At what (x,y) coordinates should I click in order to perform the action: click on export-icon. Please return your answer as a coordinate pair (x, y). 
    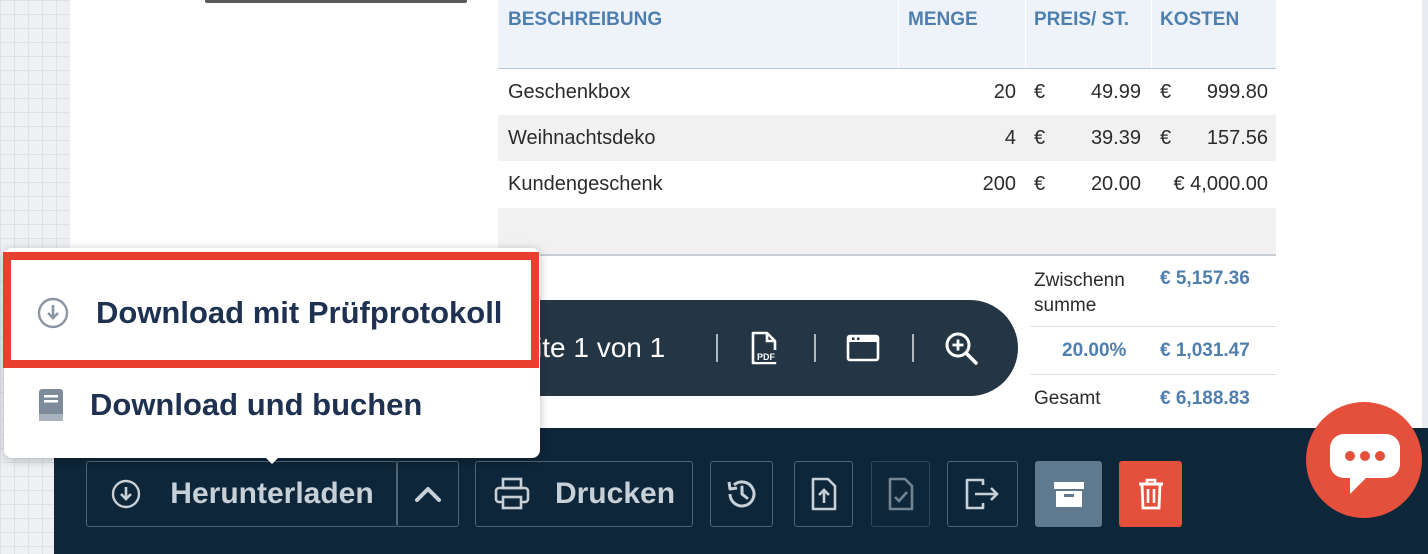
    Looking at the image, I should click on (983, 494).